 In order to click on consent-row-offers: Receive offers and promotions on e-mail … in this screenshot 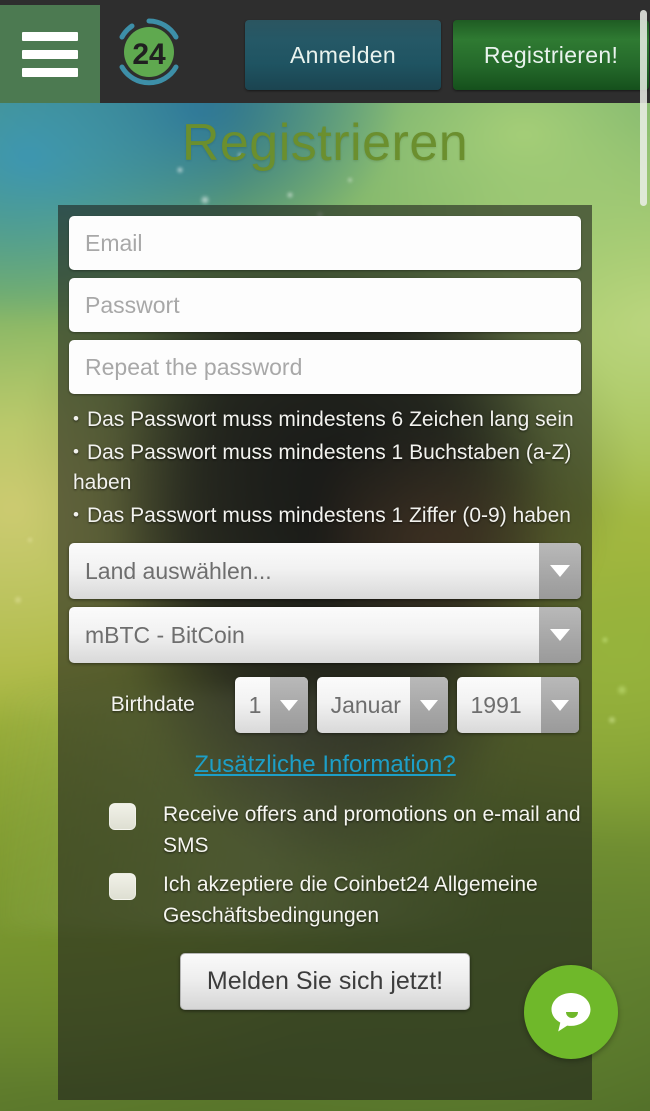, I will do `click(345, 830)`.